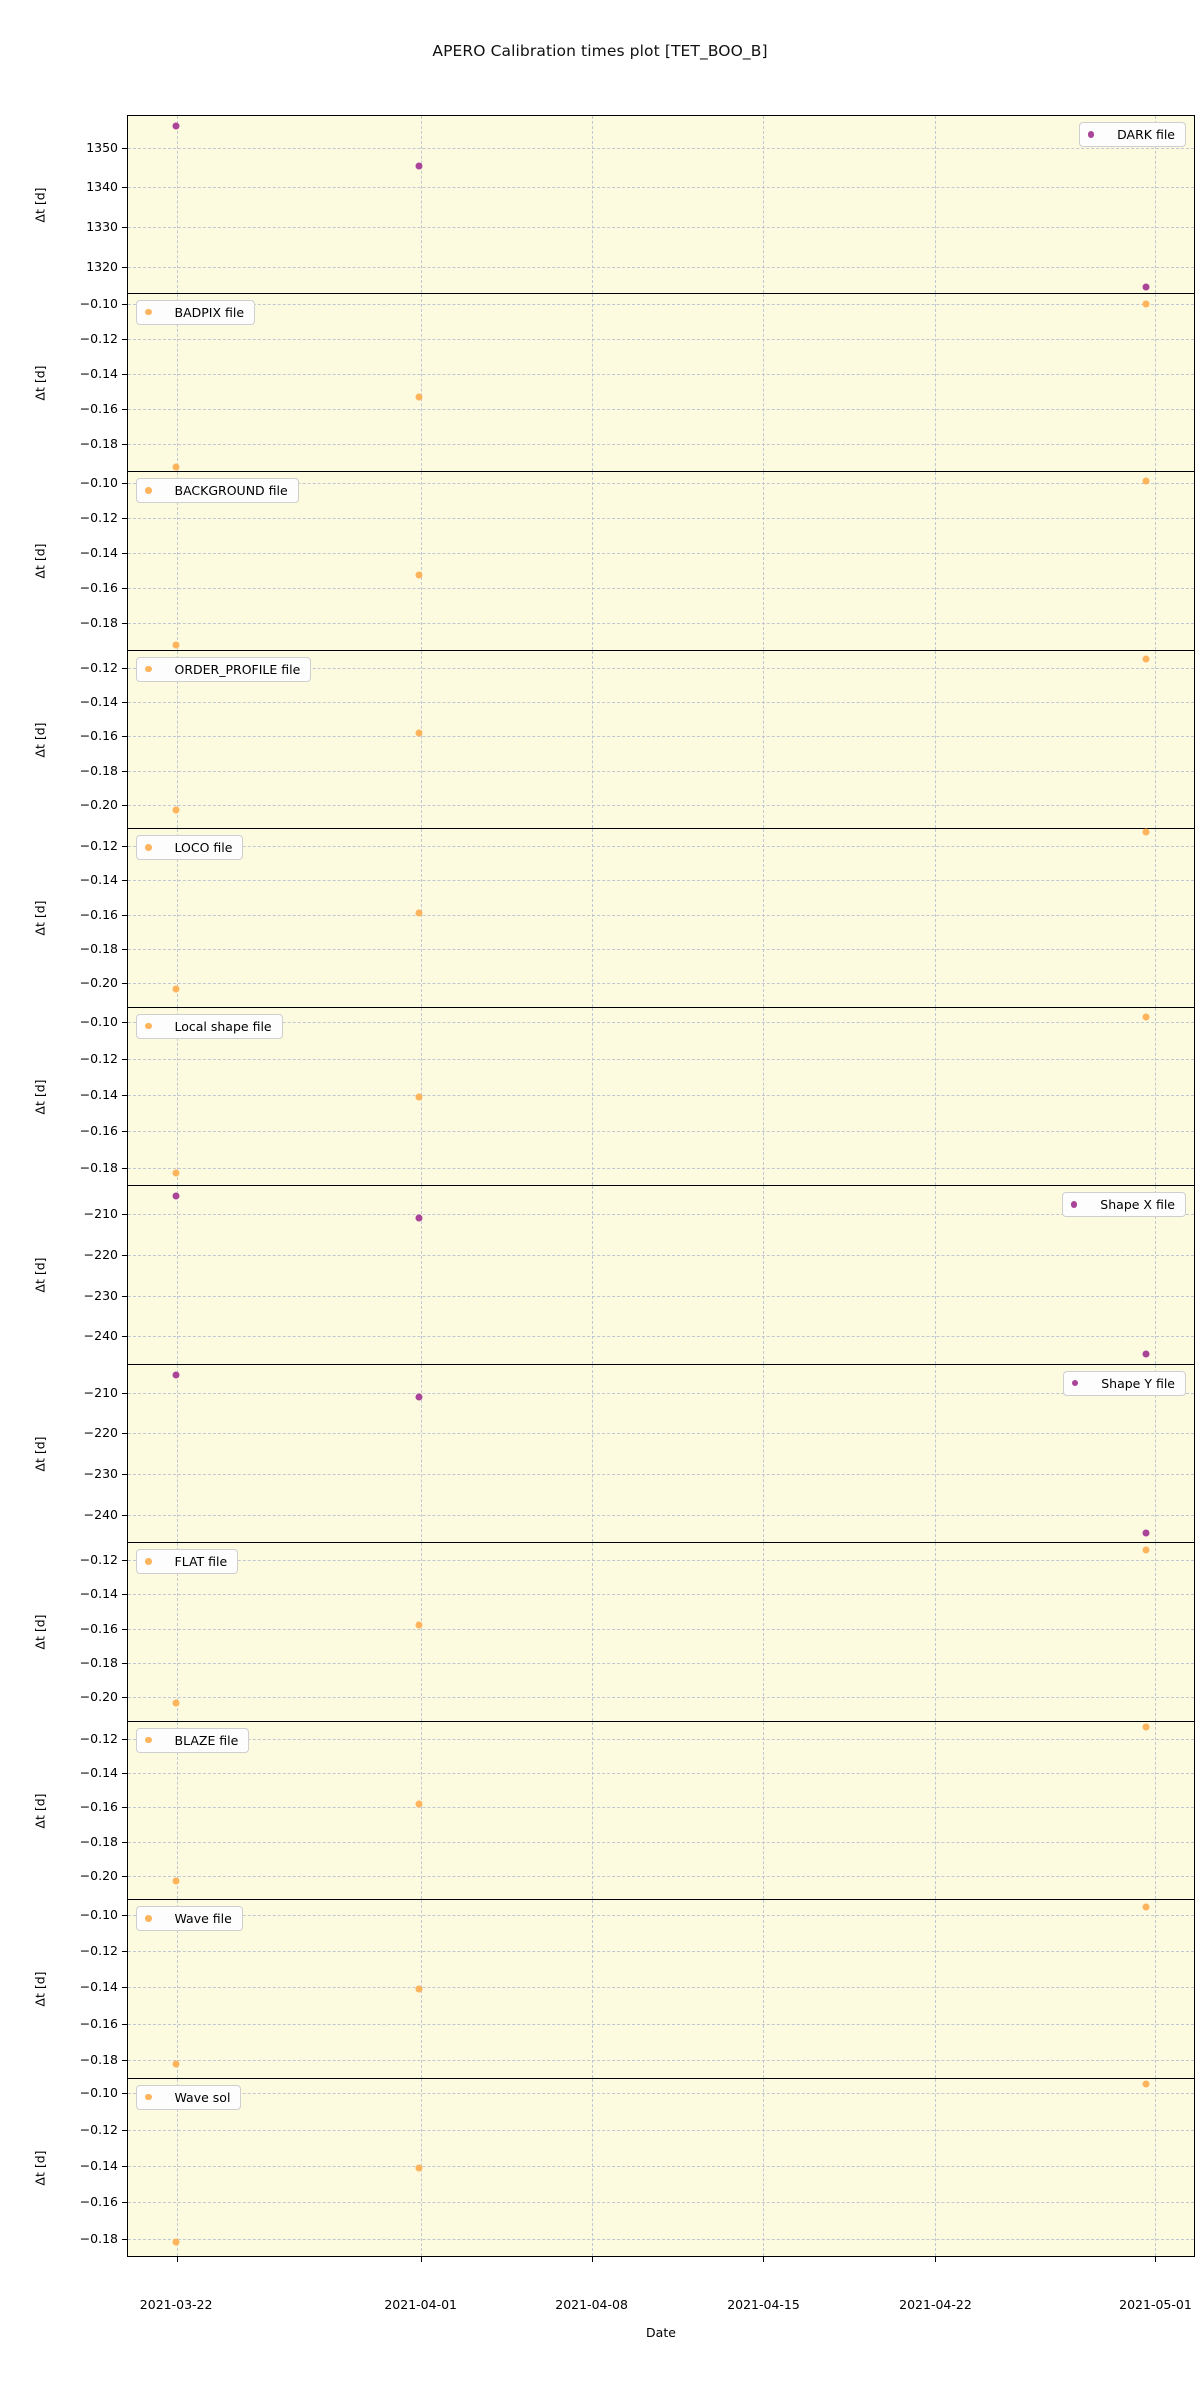 This screenshot has height=2400, width=1200. What do you see at coordinates (196, 312) in the screenshot?
I see `legend-badpix-file: BADPIX file` at bounding box center [196, 312].